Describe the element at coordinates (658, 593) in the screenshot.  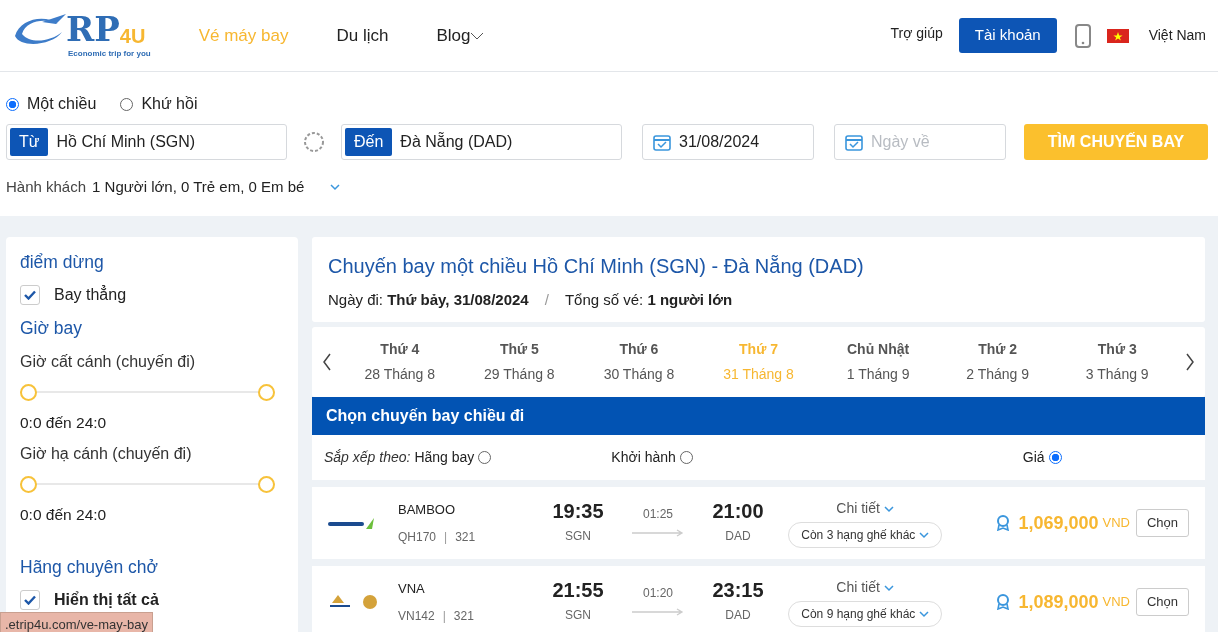
I see `flight-duration: 01:20` at that location.